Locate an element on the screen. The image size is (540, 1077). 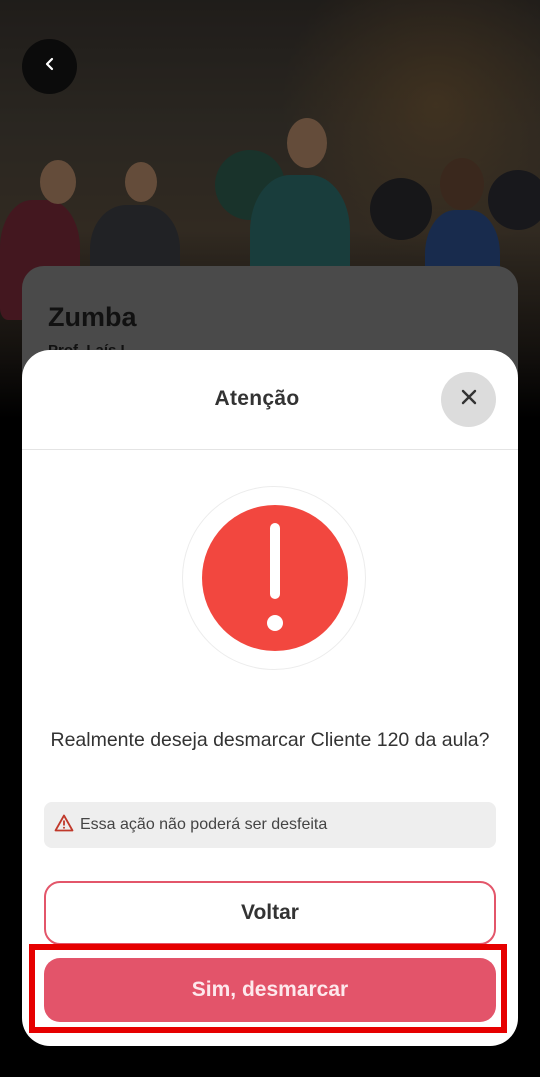
warning-triangle-icon is located at coordinates (64, 825).